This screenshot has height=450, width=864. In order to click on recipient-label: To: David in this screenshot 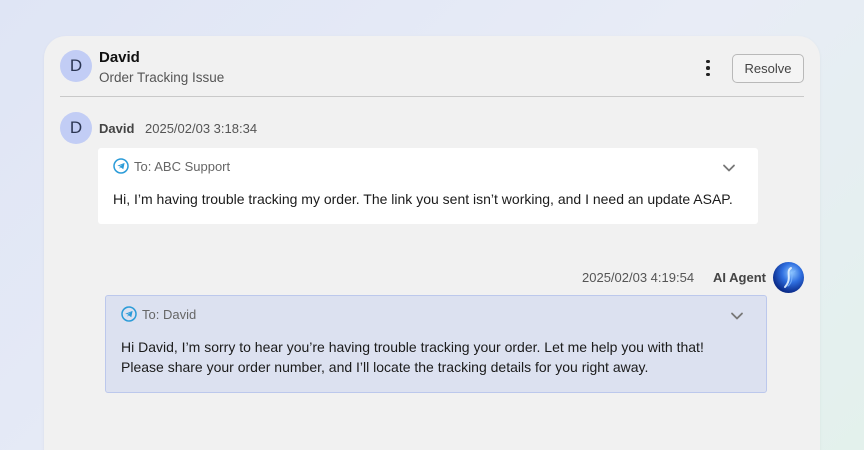, I will do `click(169, 314)`.